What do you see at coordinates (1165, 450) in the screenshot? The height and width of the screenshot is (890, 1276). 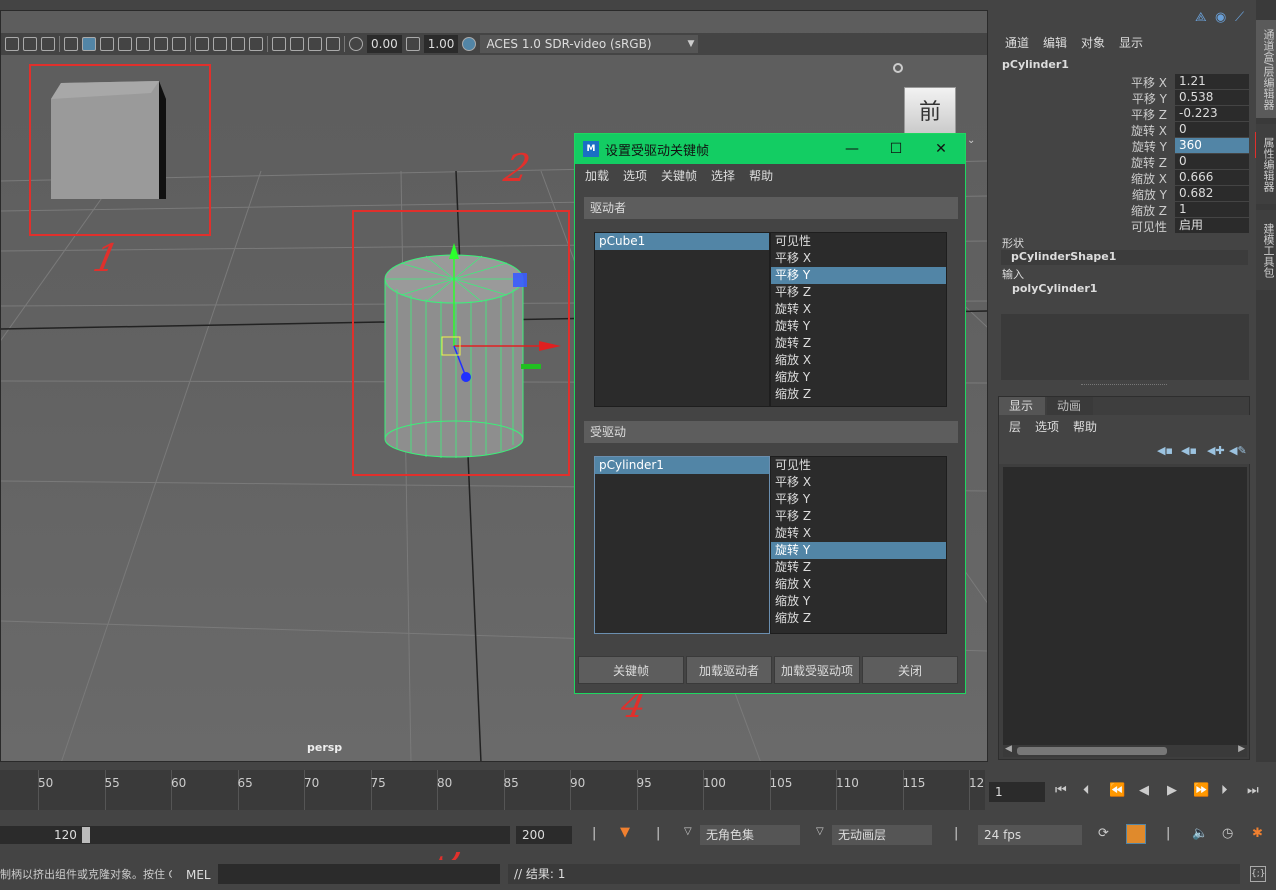 I see `move-layer-up-icon: ◀▪` at bounding box center [1165, 450].